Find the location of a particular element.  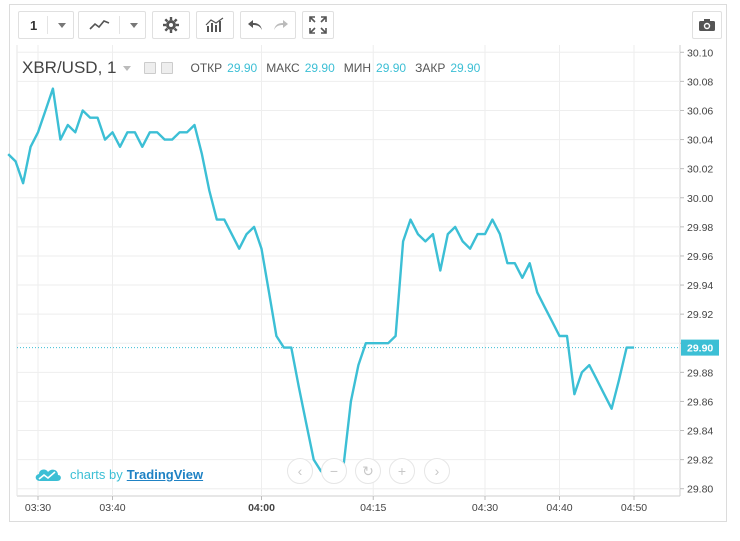

chevron-left-icon: ‹ is located at coordinates (300, 471).